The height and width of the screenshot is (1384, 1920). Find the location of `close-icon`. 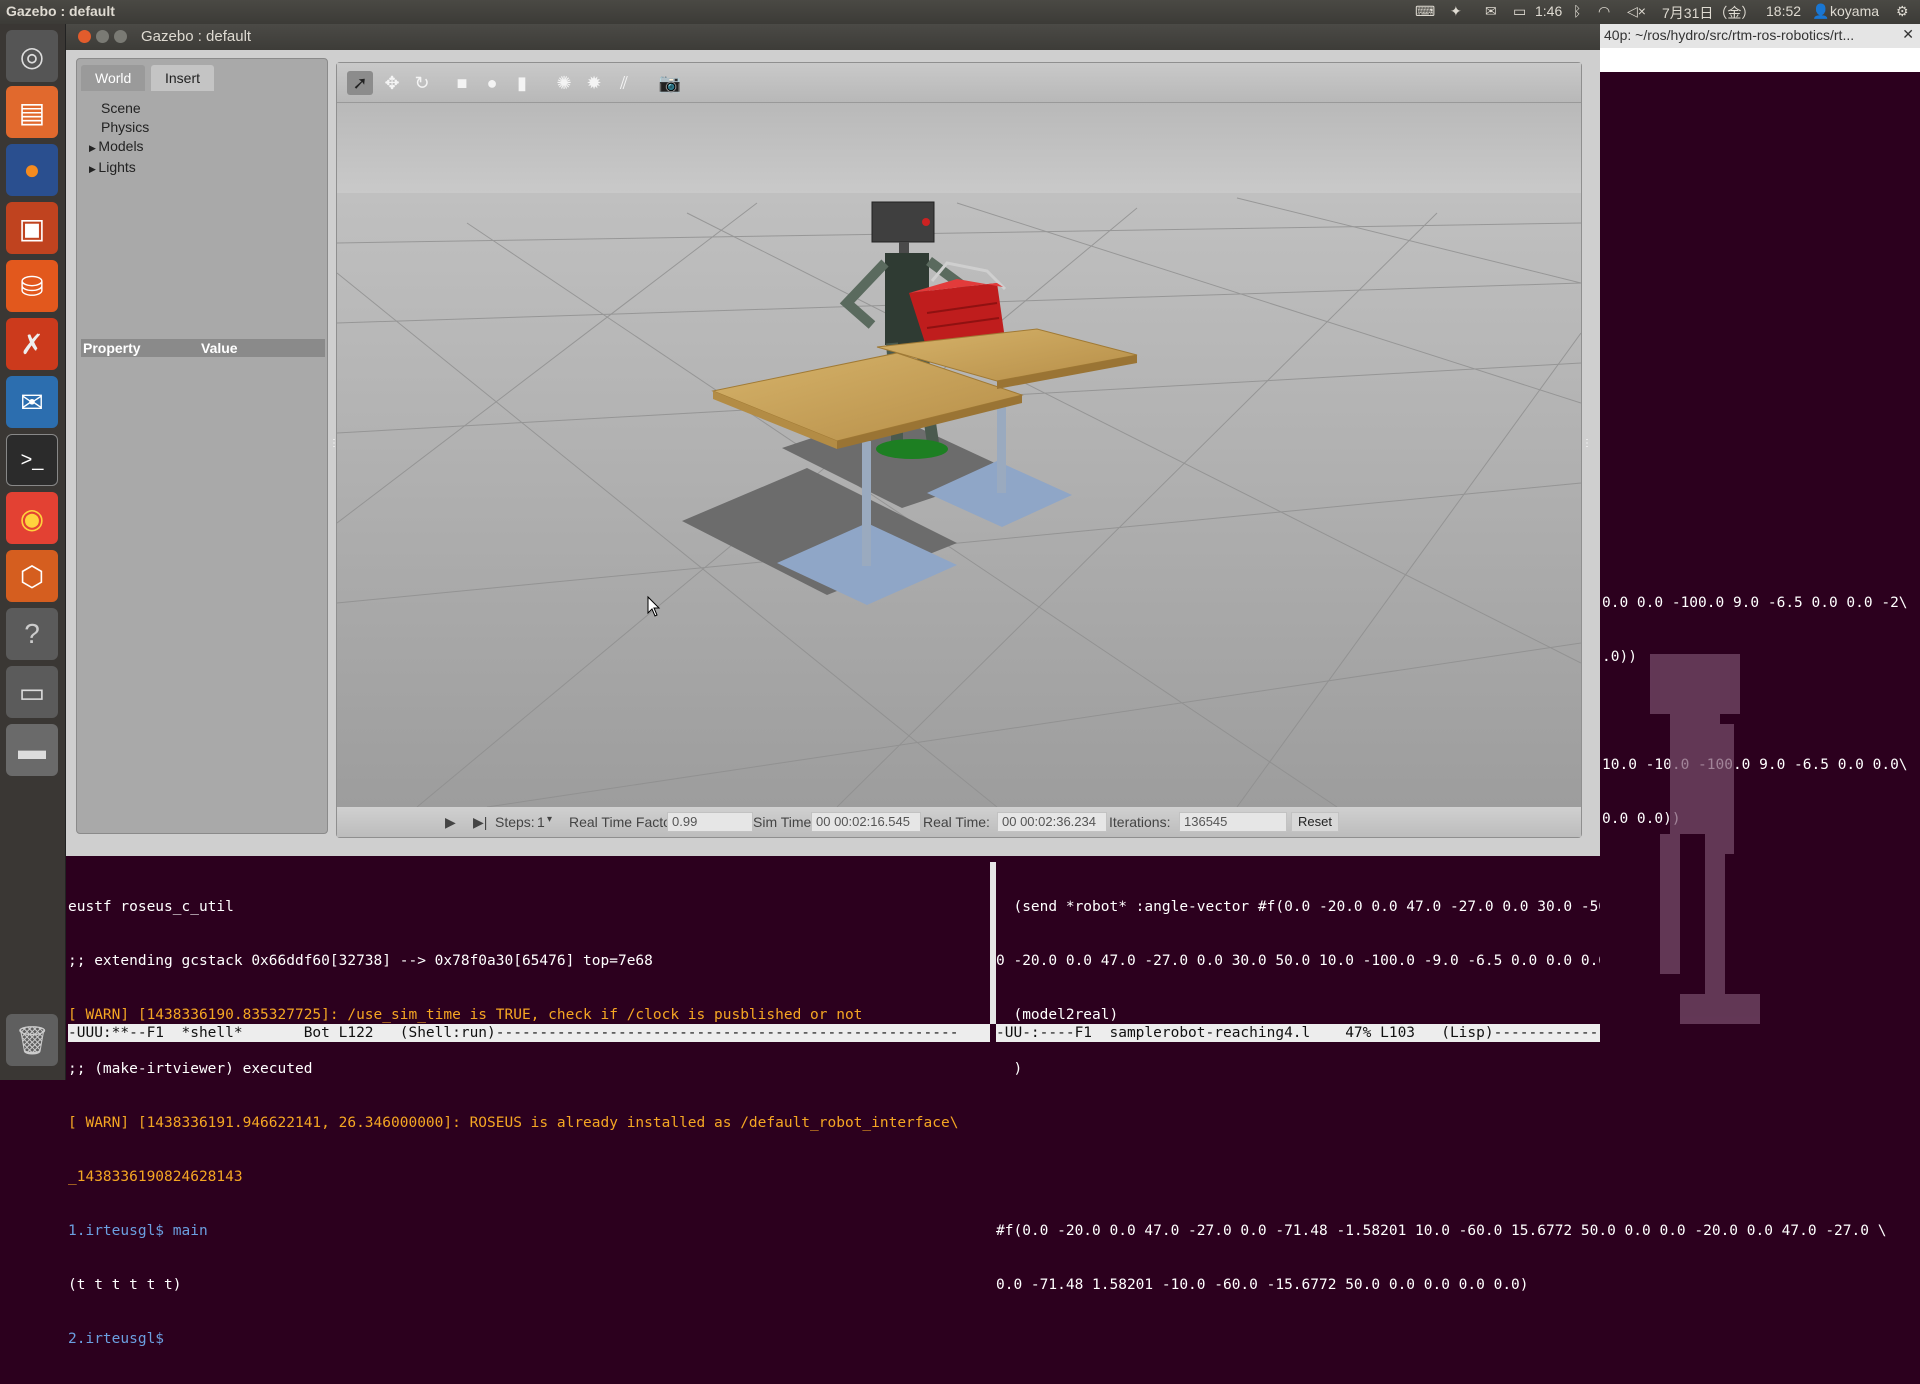

close-icon is located at coordinates (84, 36).